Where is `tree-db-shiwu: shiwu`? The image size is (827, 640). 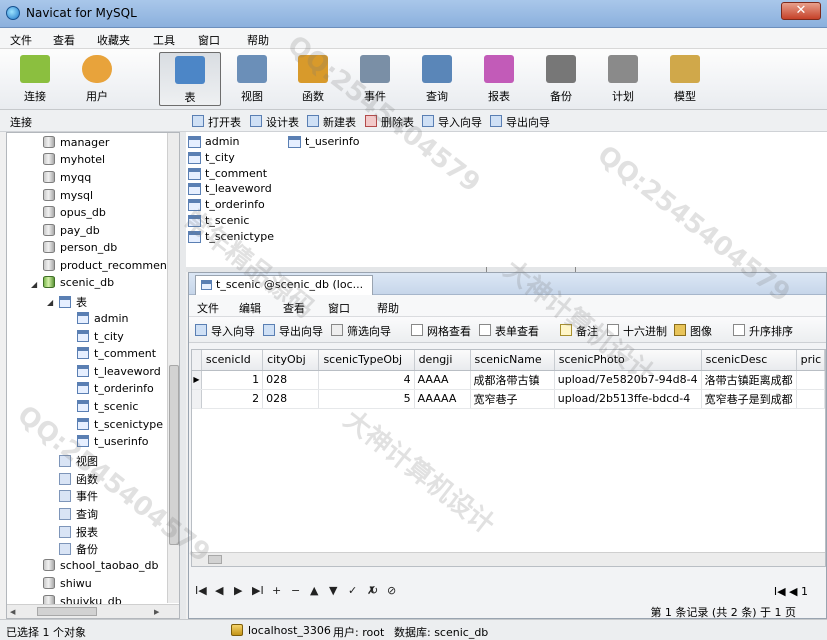 tree-db-shiwu: shiwu is located at coordinates (67, 585).